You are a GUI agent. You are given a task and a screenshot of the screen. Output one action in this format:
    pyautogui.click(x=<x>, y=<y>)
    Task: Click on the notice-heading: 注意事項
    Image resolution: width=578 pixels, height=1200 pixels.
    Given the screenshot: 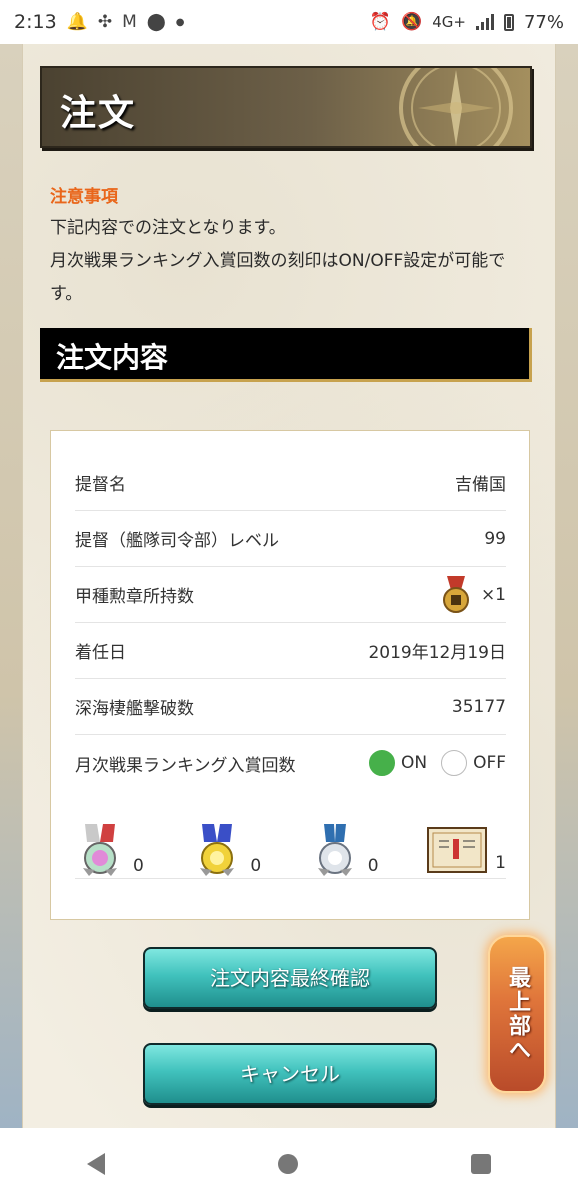 What is the action you would take?
    pyautogui.click(x=84, y=197)
    